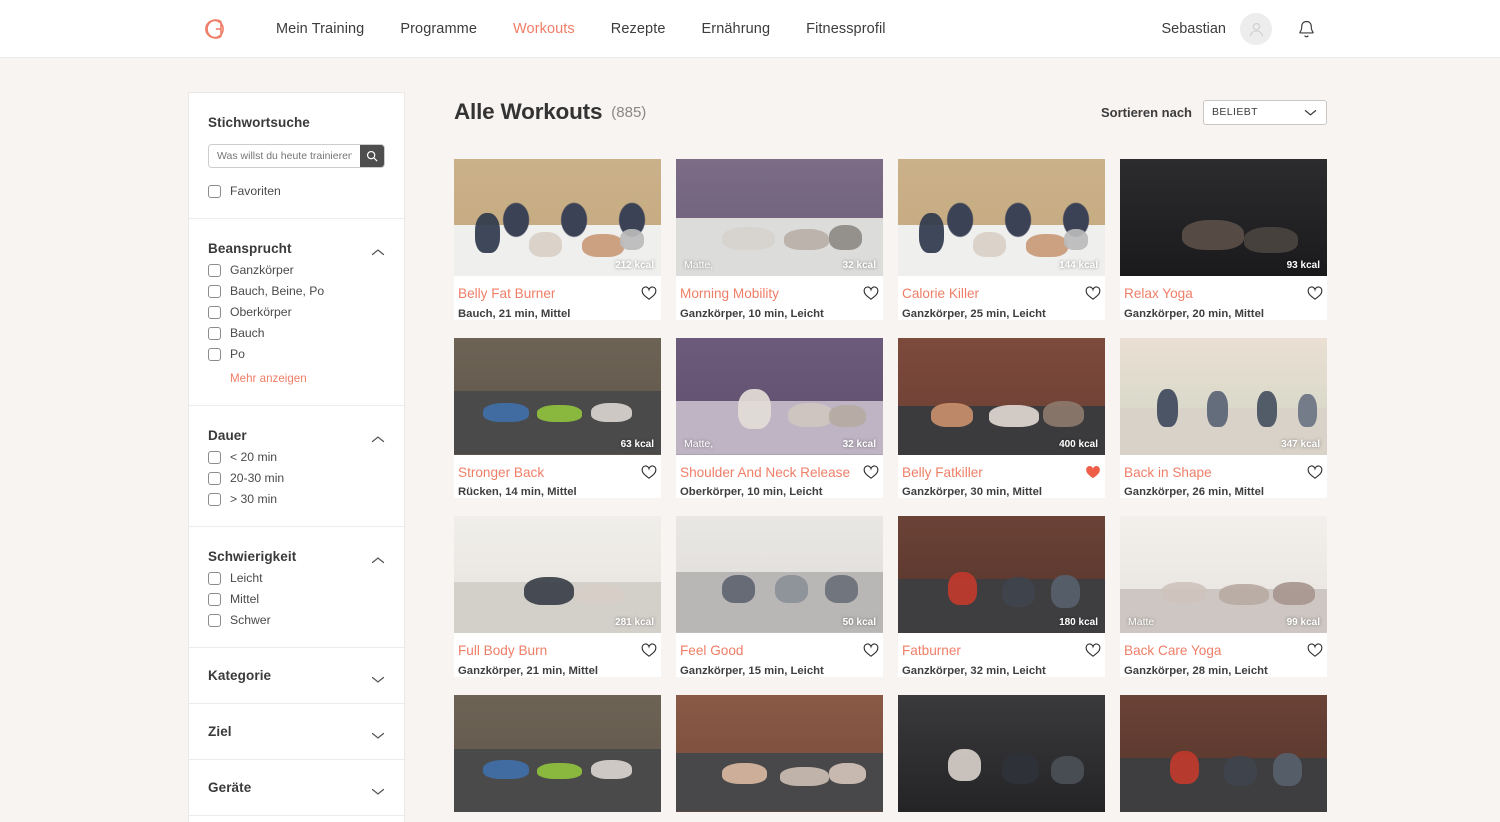 The height and width of the screenshot is (822, 1500). Describe the element at coordinates (307, 378) in the screenshot. I see `show-more-link: Mehr anzeigen` at that location.